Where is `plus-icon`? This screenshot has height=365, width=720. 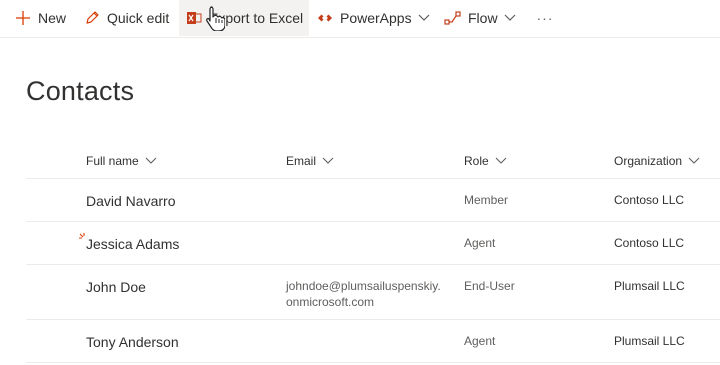
plus-icon is located at coordinates (23, 18).